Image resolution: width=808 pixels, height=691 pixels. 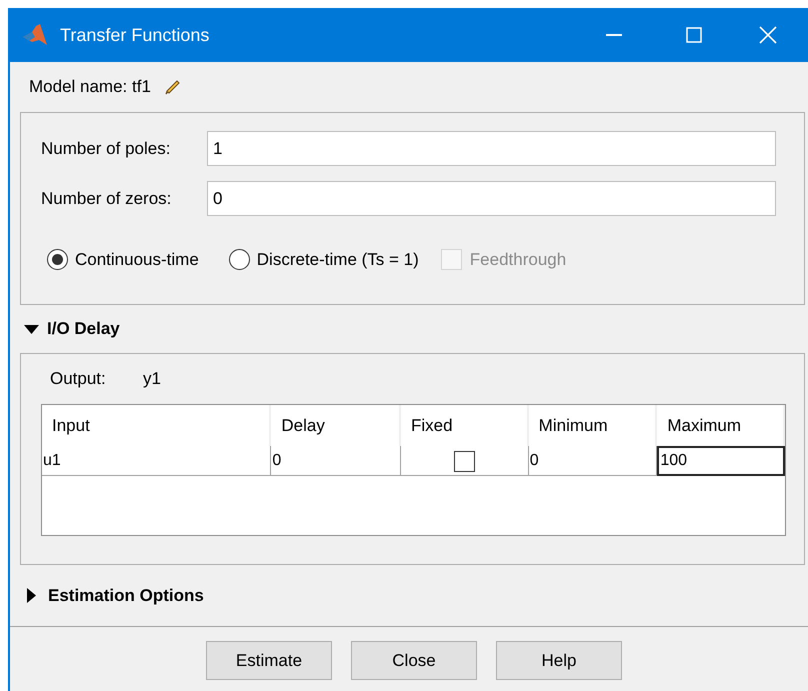 I want to click on radio-option: Discrete-time (Ts = 1), so click(x=323, y=259).